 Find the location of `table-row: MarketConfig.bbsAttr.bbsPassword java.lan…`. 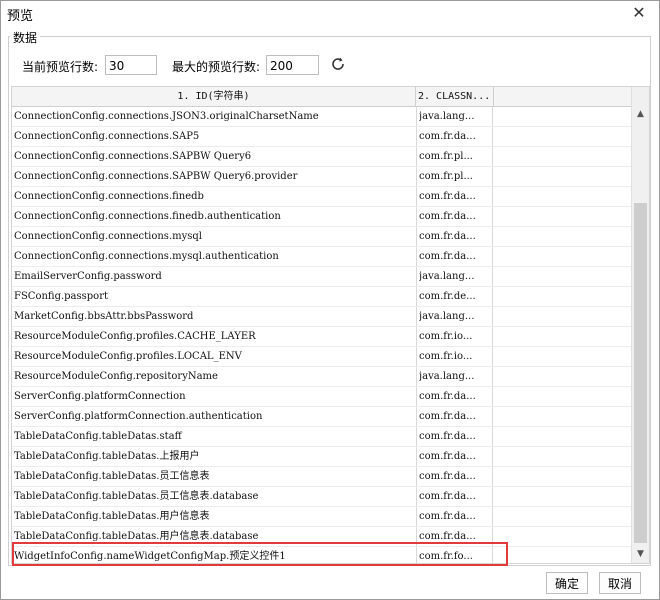

table-row: MarketConfig.bbsAttr.bbsPassword java.lan… is located at coordinates (321, 317).